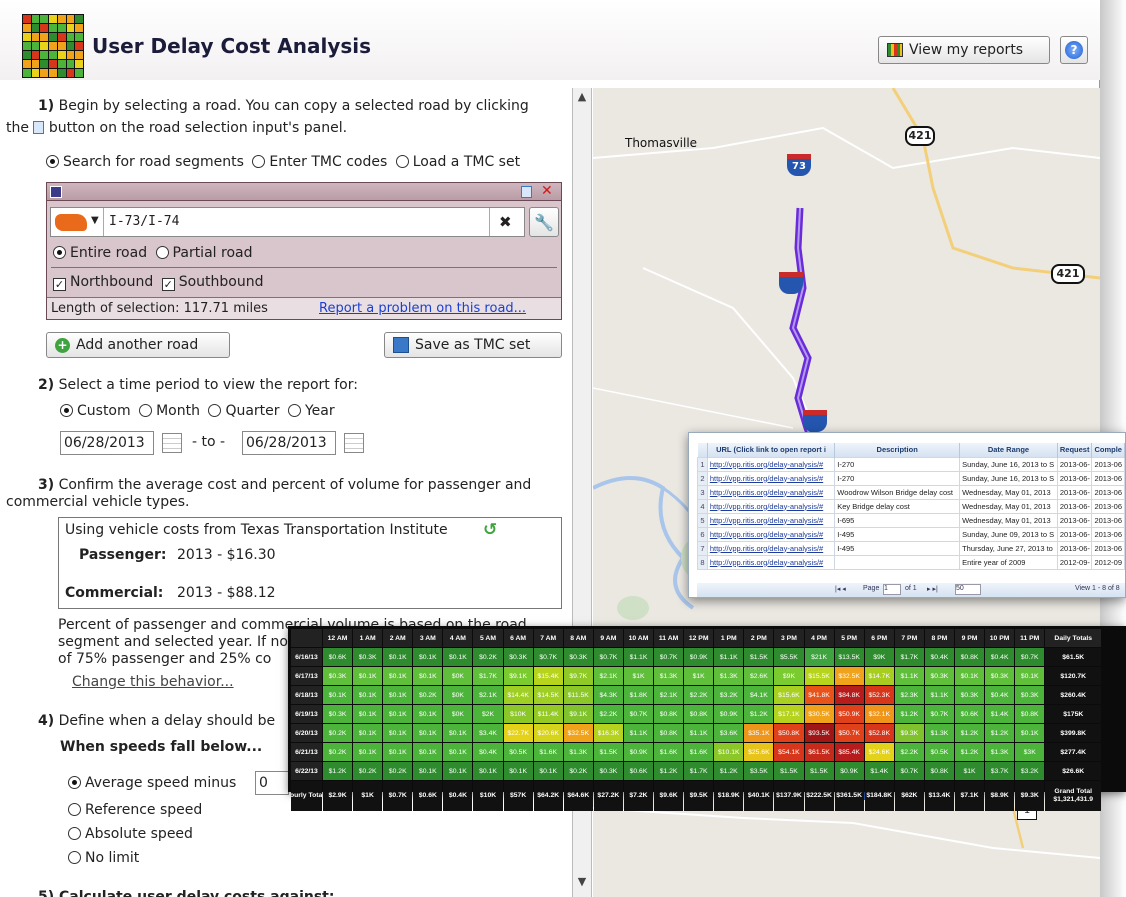 The image size is (1126, 897). Describe the element at coordinates (702, 450) in the screenshot. I see `reports-column-header` at that location.